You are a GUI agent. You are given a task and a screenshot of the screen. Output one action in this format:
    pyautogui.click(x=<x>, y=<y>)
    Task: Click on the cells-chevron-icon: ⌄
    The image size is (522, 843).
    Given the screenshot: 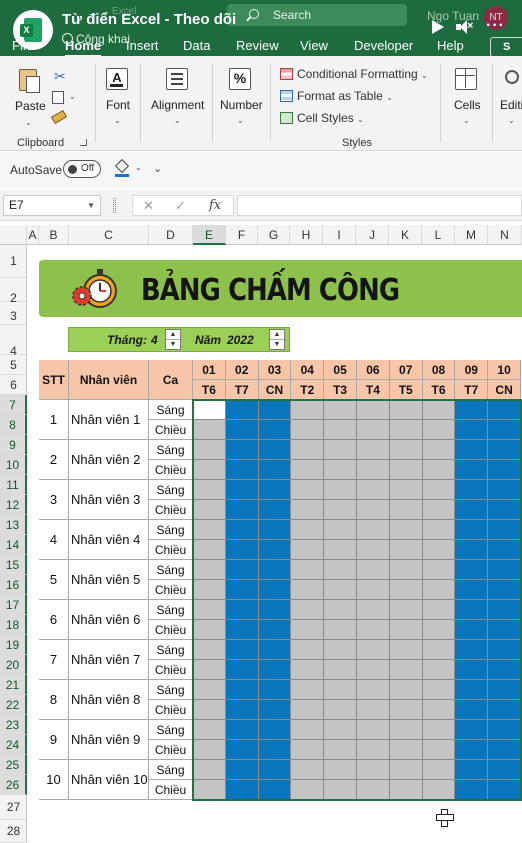 What is the action you would take?
    pyautogui.click(x=466, y=120)
    